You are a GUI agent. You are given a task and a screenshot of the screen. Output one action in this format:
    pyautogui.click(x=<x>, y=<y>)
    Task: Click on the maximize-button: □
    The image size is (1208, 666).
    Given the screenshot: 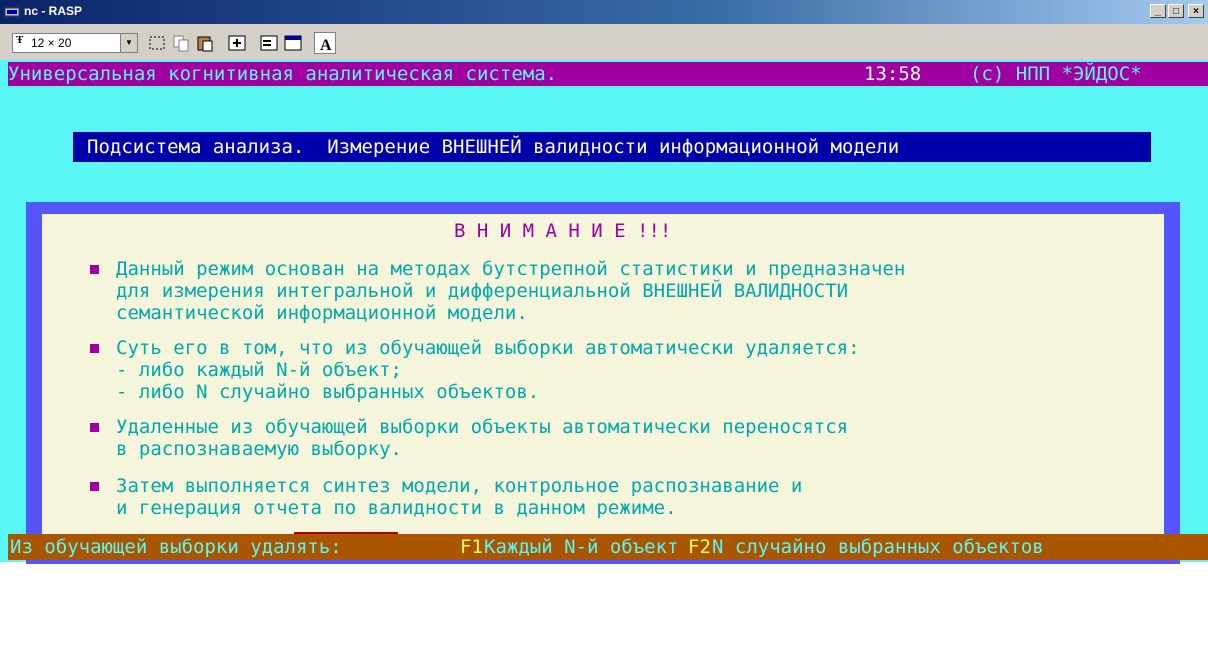 What is the action you would take?
    pyautogui.click(x=1176, y=11)
    